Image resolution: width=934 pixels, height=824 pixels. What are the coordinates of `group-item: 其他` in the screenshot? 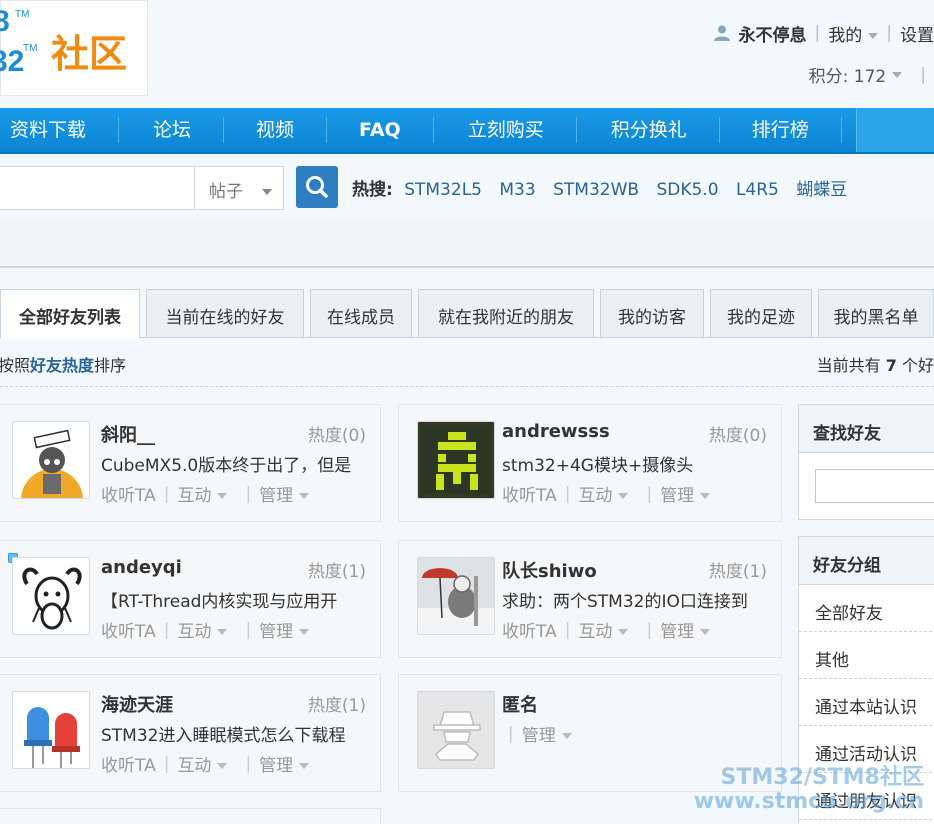 It's located at (866, 655).